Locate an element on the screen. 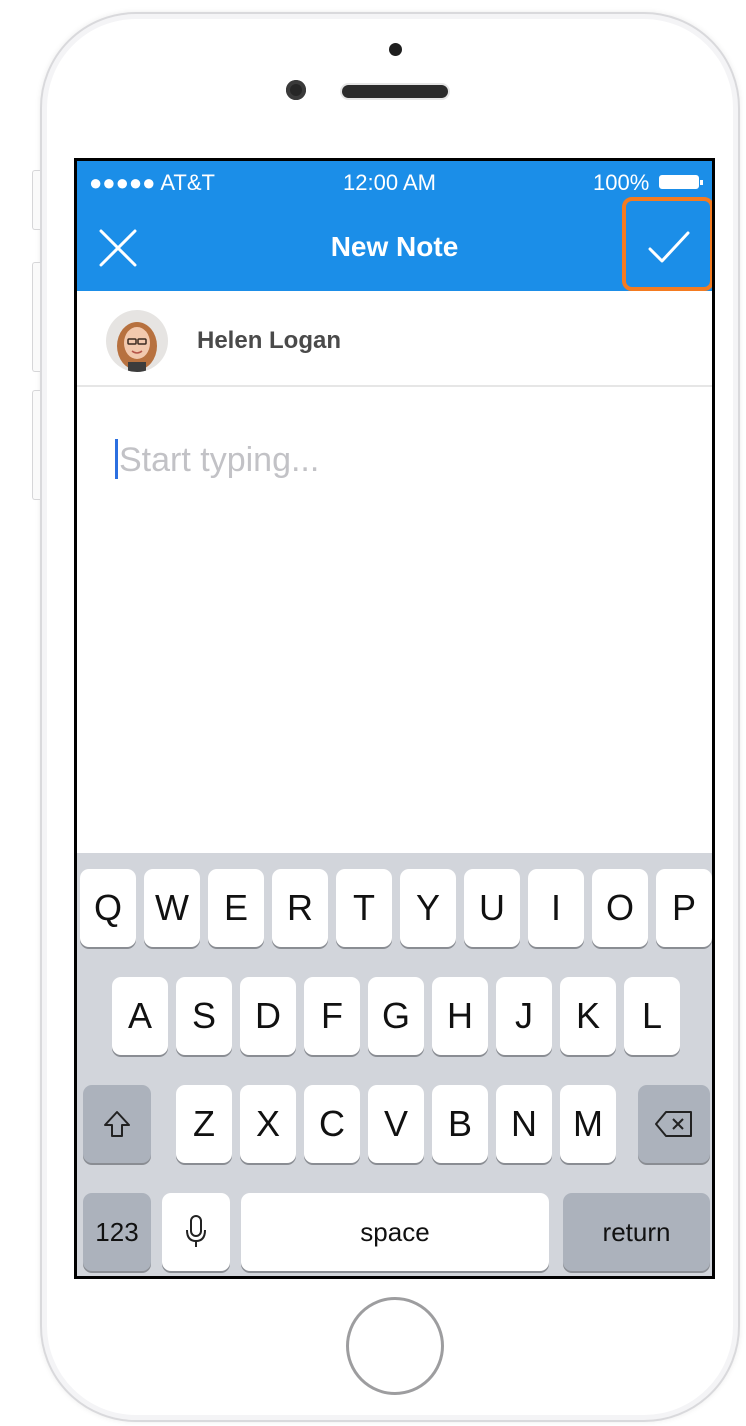  key-k: K is located at coordinates (588, 1016).